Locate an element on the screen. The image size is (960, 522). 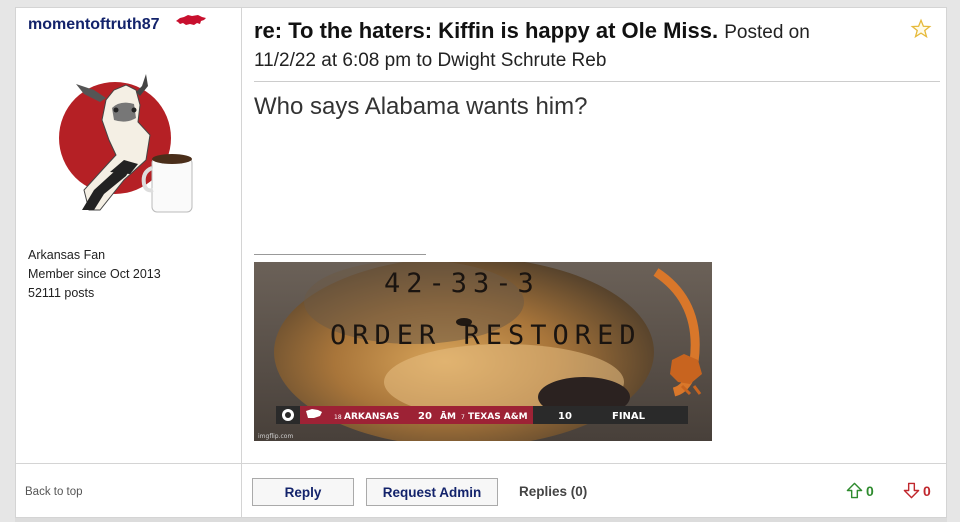
star-outline-icon is located at coordinates (921, 29).